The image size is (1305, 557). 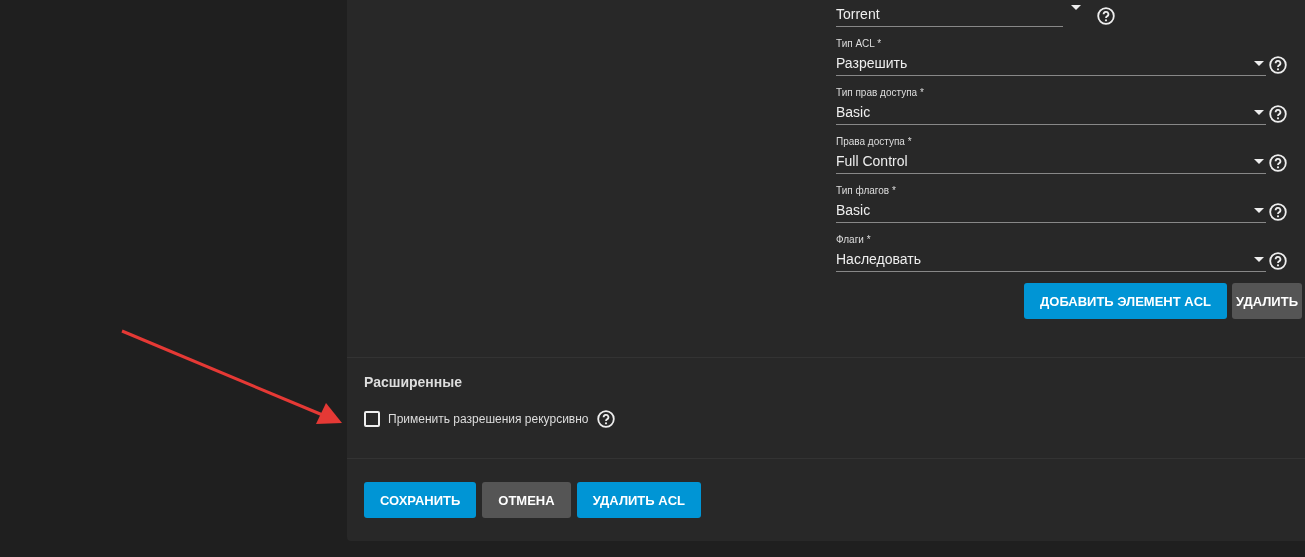 I want to click on select-field: Full Control, so click(x=1051, y=163).